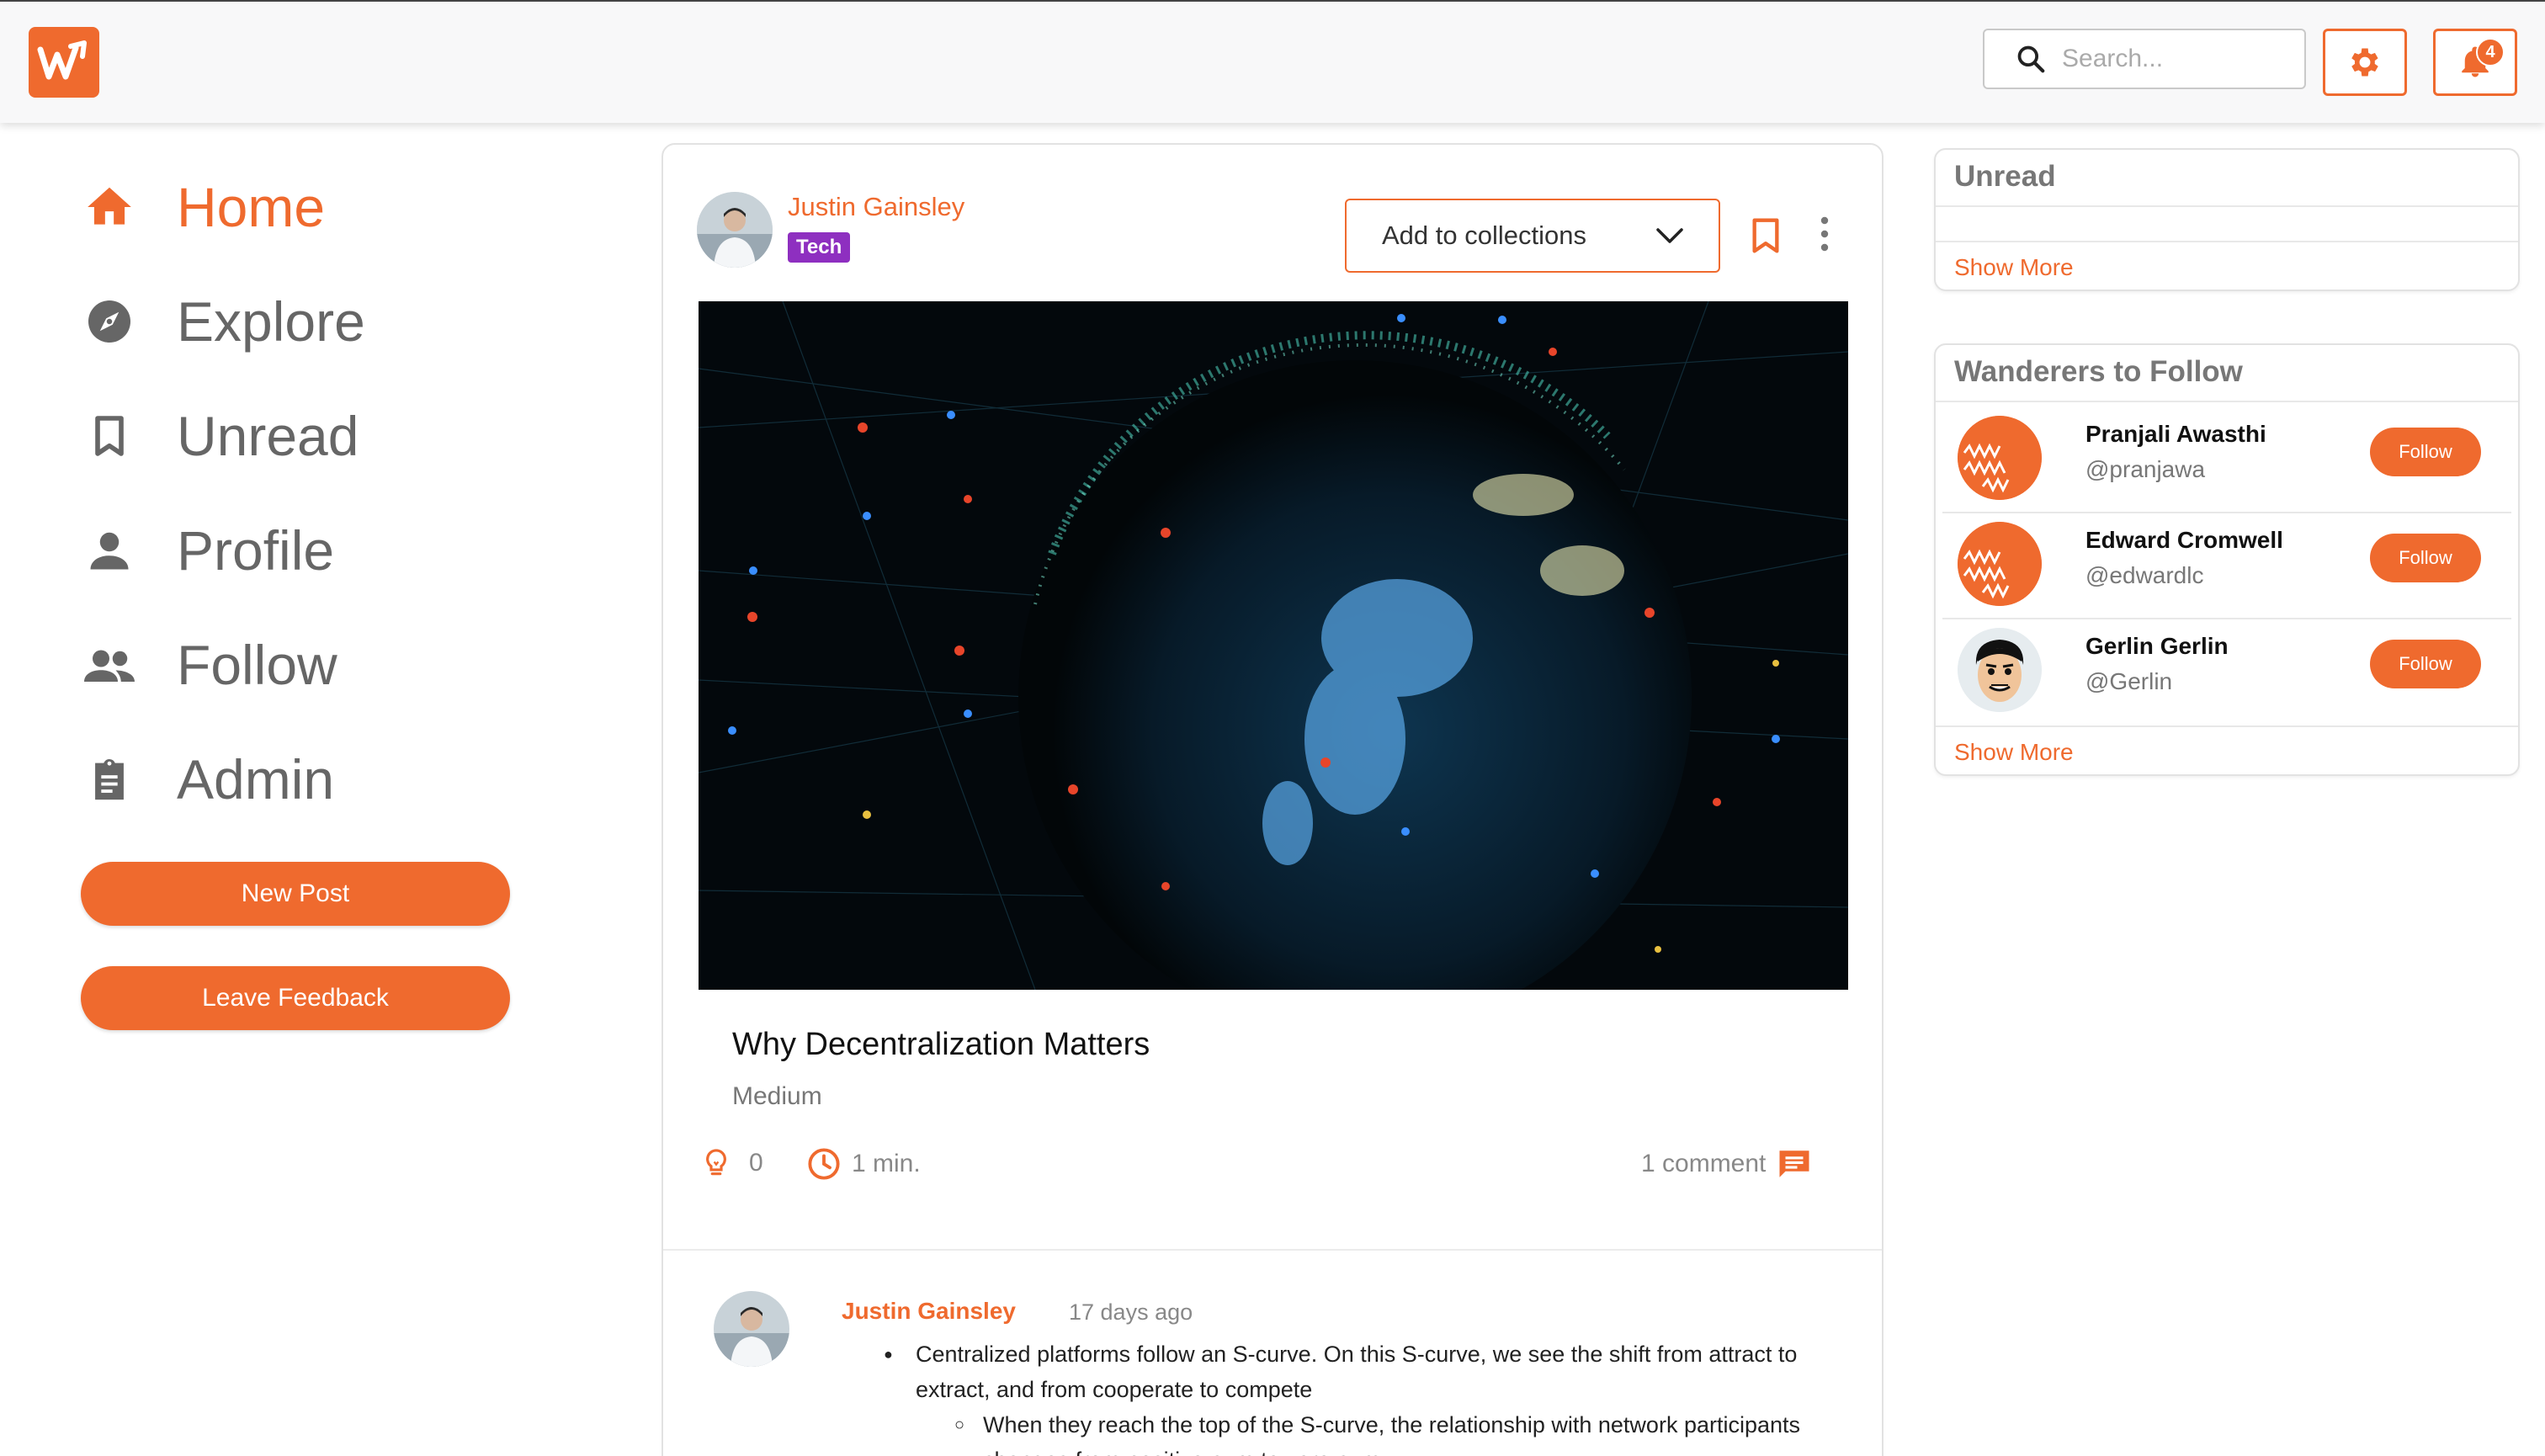 The image size is (2545, 1456). I want to click on notification-count-badge: 4, so click(2490, 52).